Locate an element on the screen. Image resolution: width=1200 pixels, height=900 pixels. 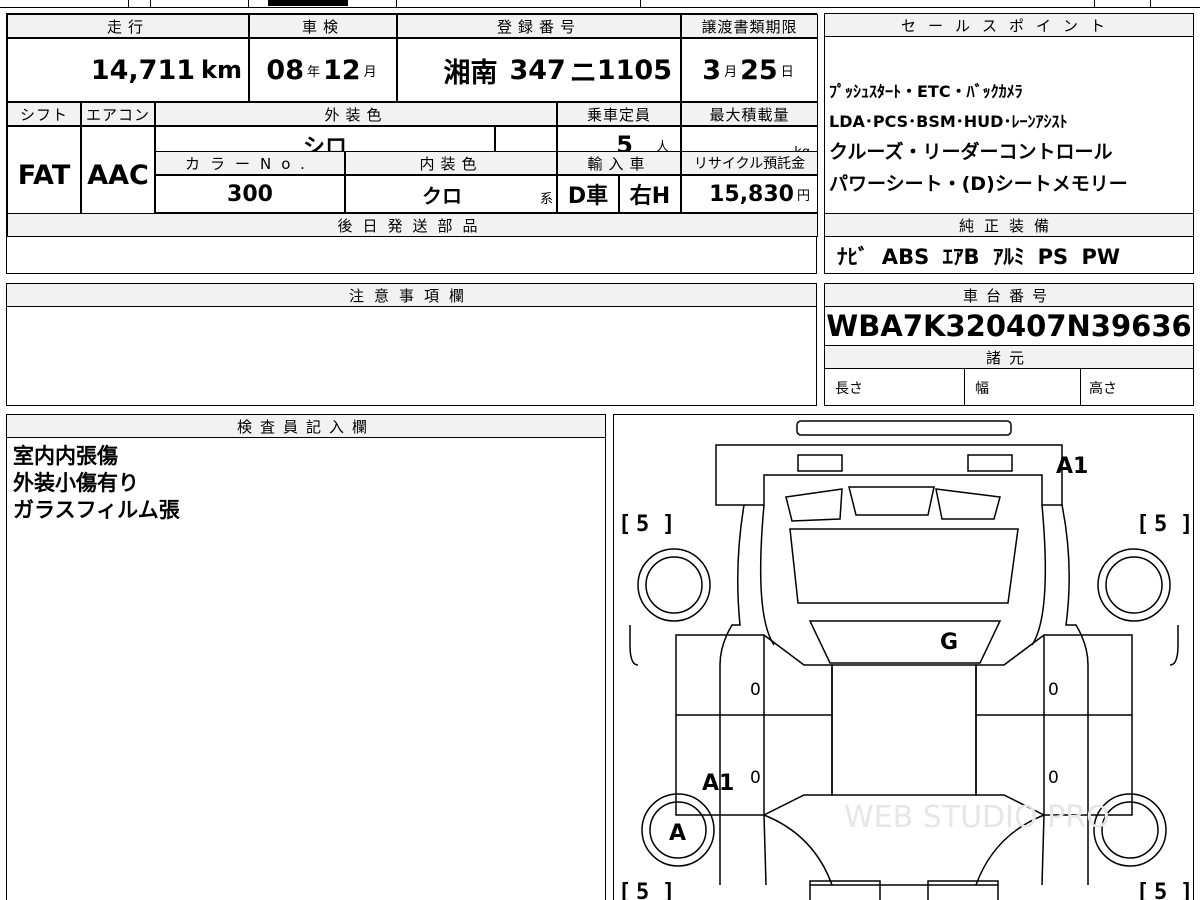
aircon-label: エアコン is located at coordinates (118, 114).